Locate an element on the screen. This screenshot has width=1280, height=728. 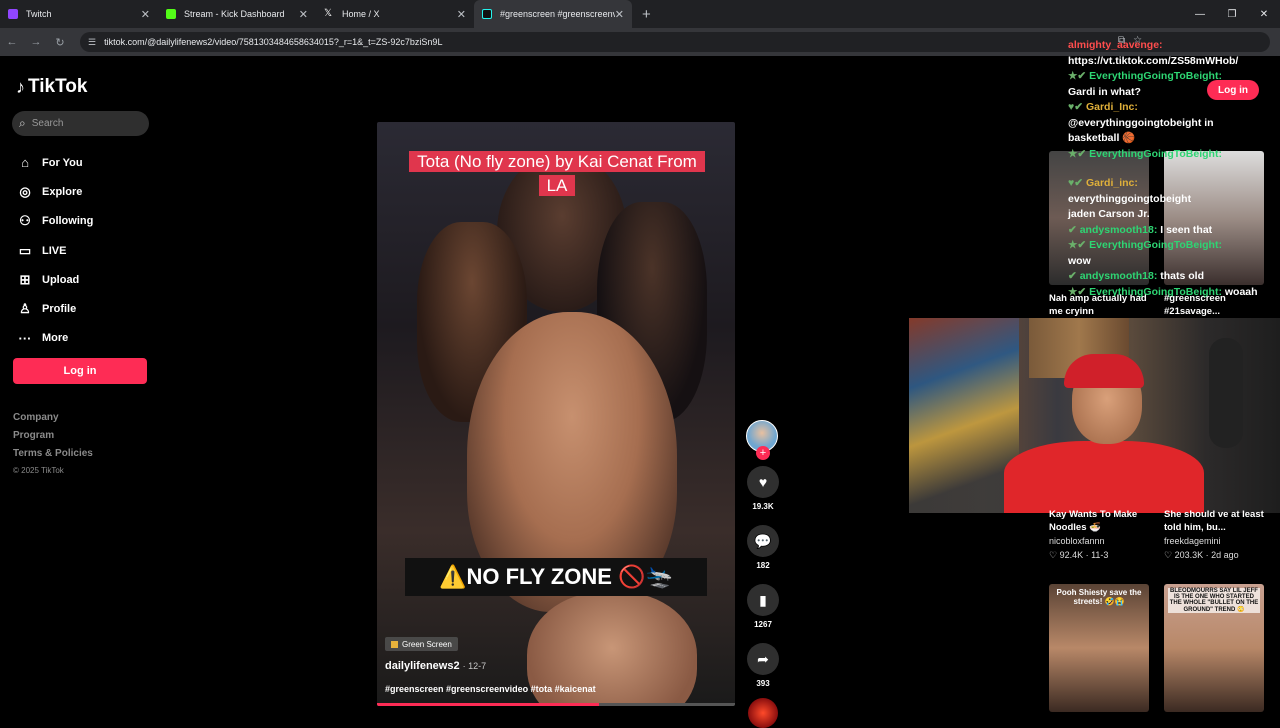
chat-text: https://vt.tiktok.com/ZS58mWHob/ is located at coordinates (1153, 60).